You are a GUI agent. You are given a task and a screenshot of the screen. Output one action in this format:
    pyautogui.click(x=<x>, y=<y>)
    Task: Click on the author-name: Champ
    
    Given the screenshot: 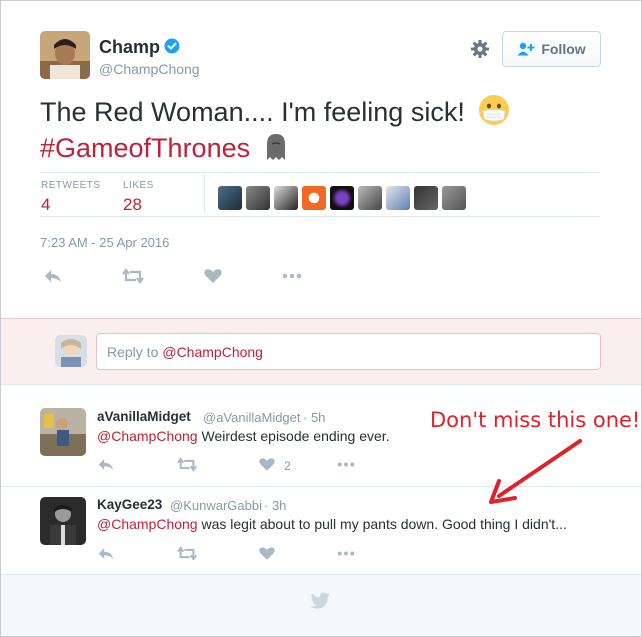 What is the action you would take?
    pyautogui.click(x=129, y=47)
    